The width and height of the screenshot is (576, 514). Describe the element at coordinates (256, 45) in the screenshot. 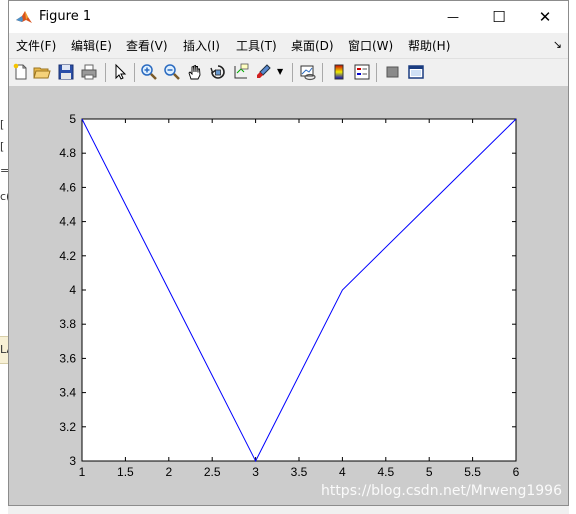

I see `menu-tools: 工具(T)` at that location.